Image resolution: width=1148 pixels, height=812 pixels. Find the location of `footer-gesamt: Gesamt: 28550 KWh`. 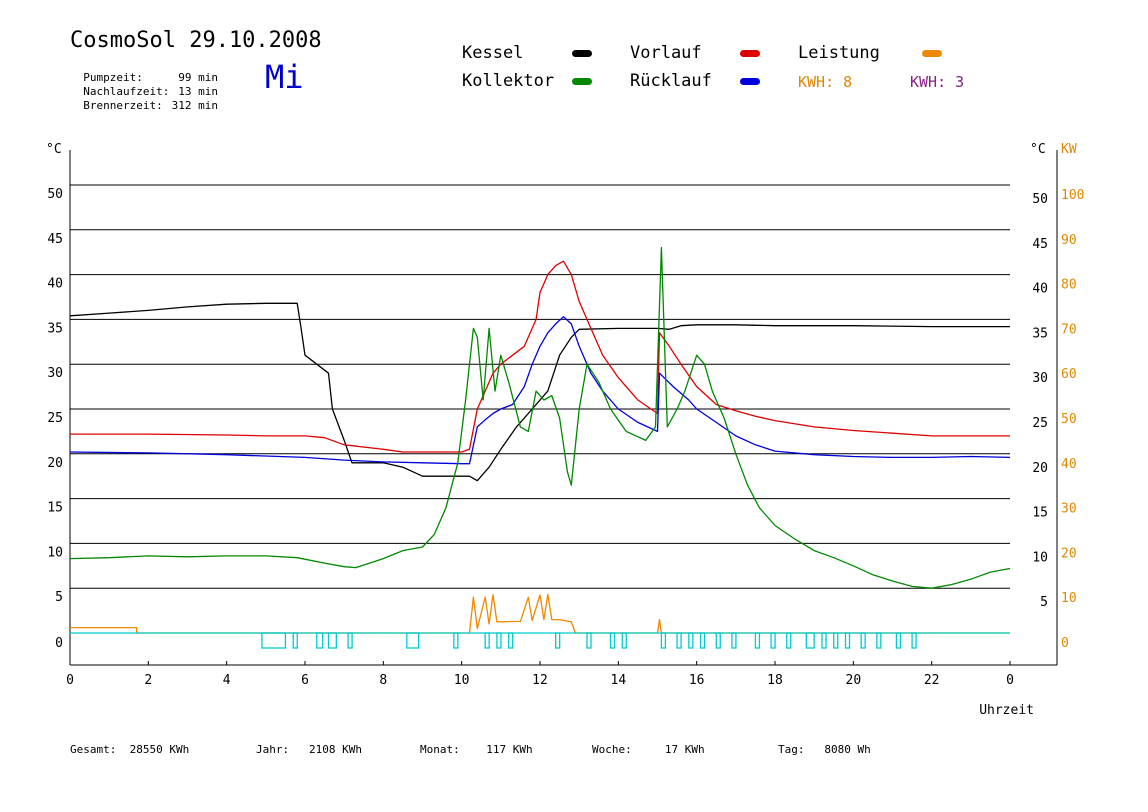

footer-gesamt: Gesamt: 28550 KWh is located at coordinates (129, 749).